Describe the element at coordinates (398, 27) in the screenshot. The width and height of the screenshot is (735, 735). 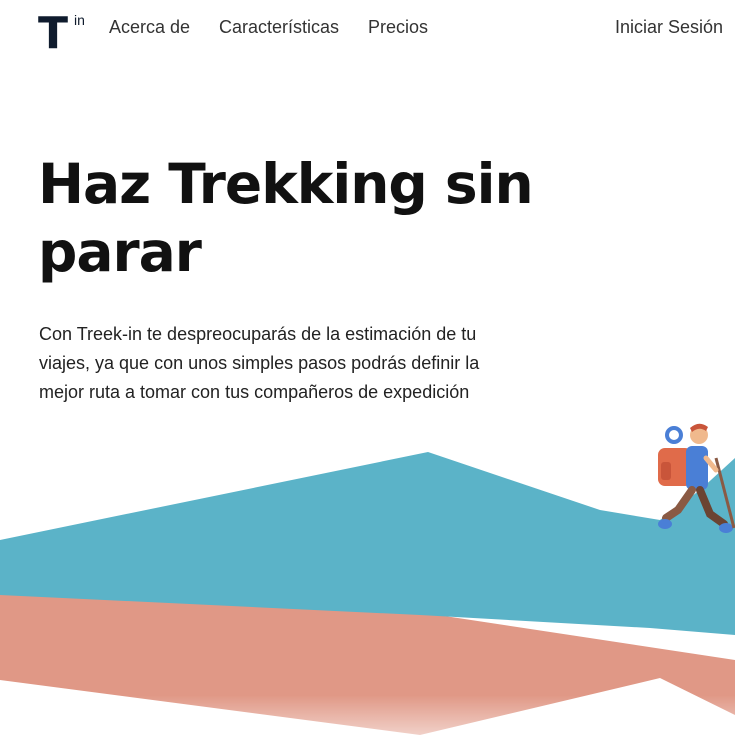
I see `nav-link-pricing: Precios` at that location.